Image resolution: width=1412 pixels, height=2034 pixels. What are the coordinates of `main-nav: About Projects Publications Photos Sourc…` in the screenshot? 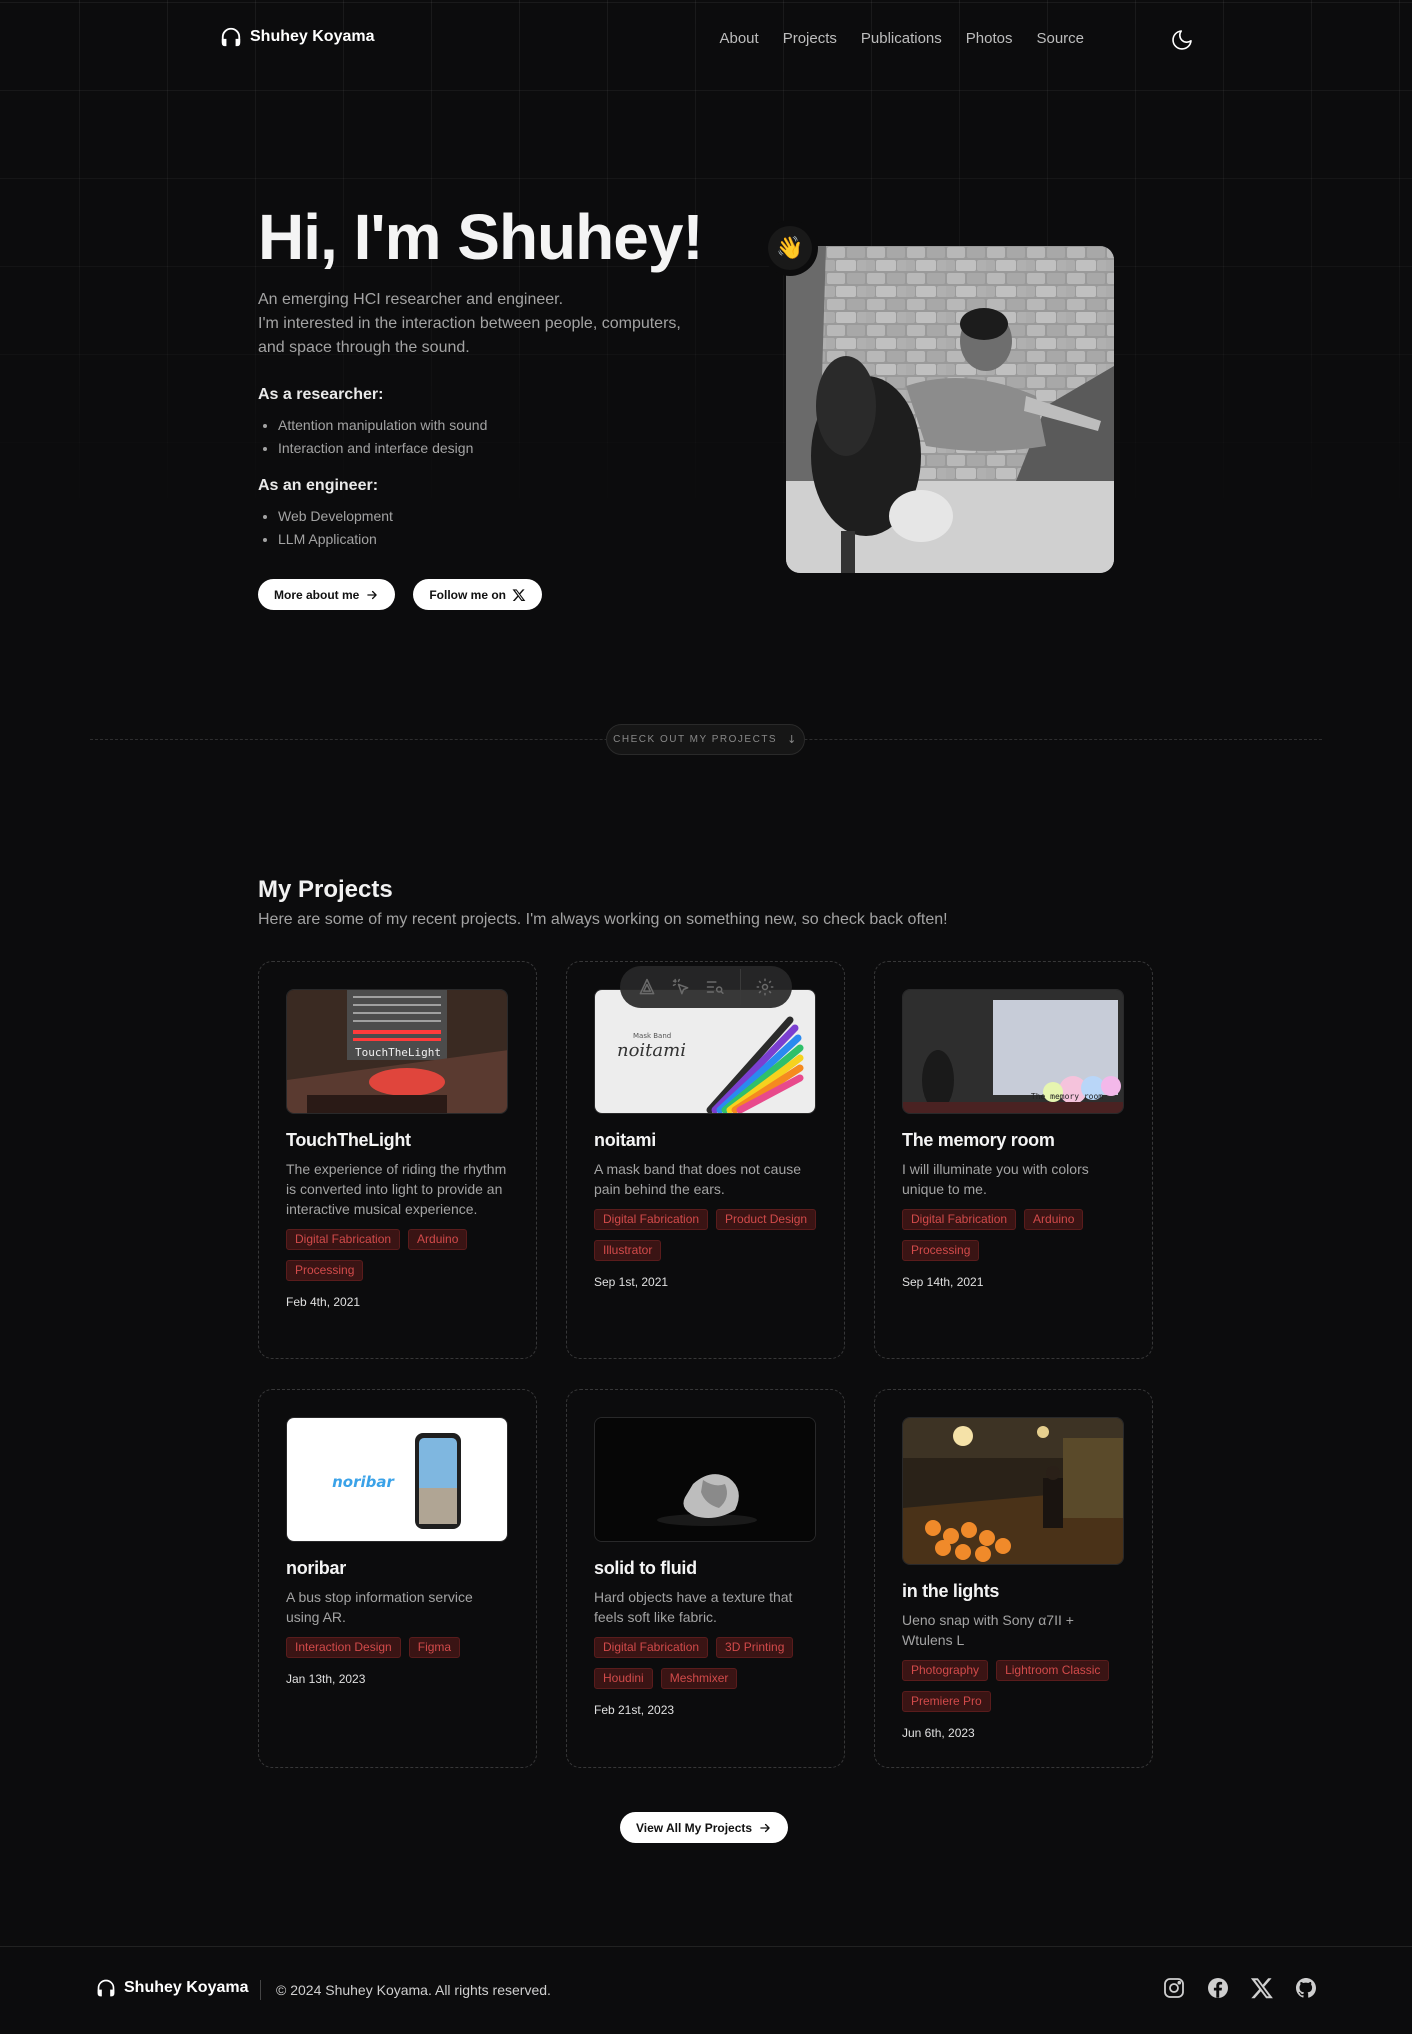 It's located at (901, 38).